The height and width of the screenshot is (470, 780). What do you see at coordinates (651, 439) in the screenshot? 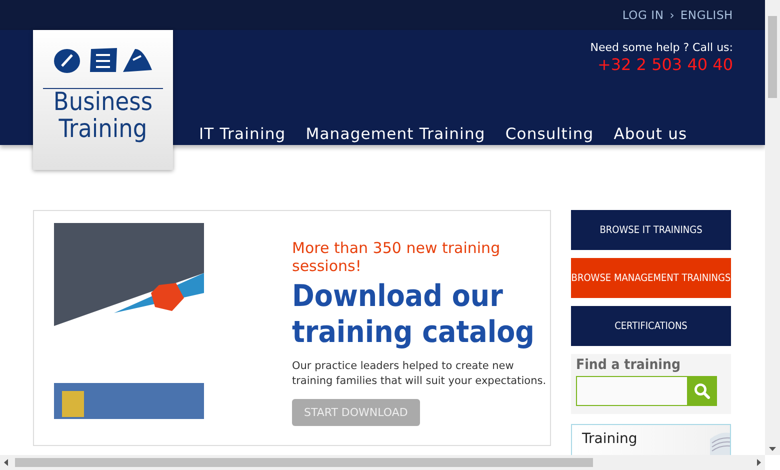
I see `training-card: Training` at bounding box center [651, 439].